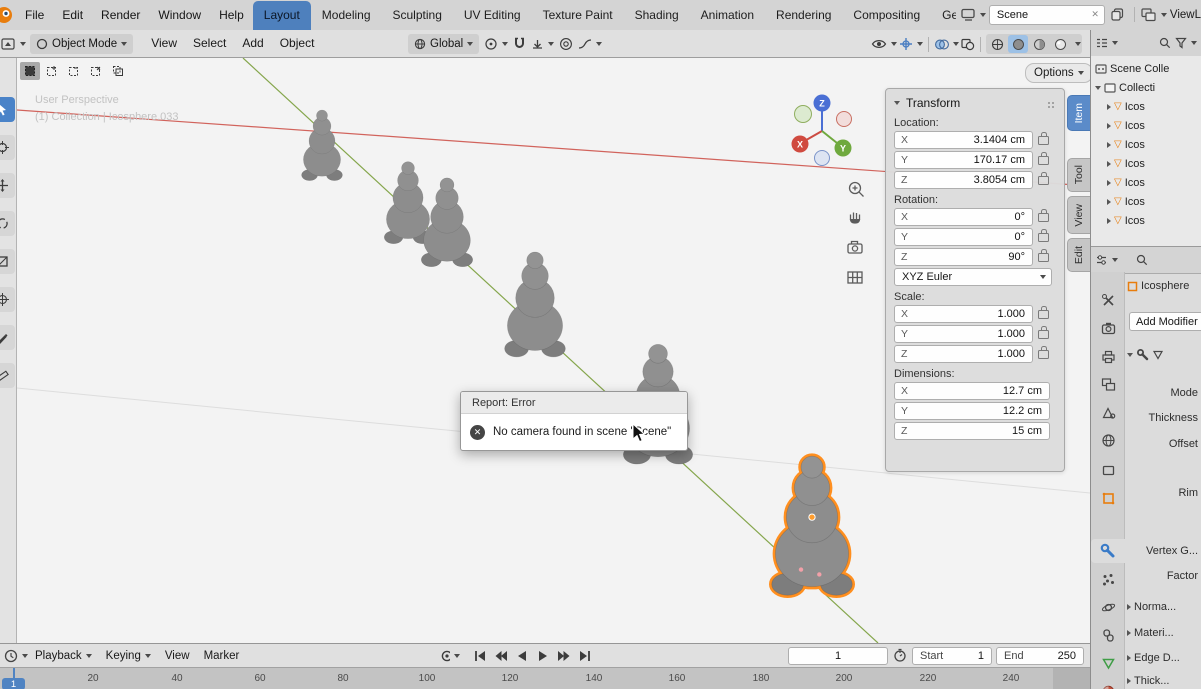  I want to click on move-view-hand-icon, so click(855, 218).